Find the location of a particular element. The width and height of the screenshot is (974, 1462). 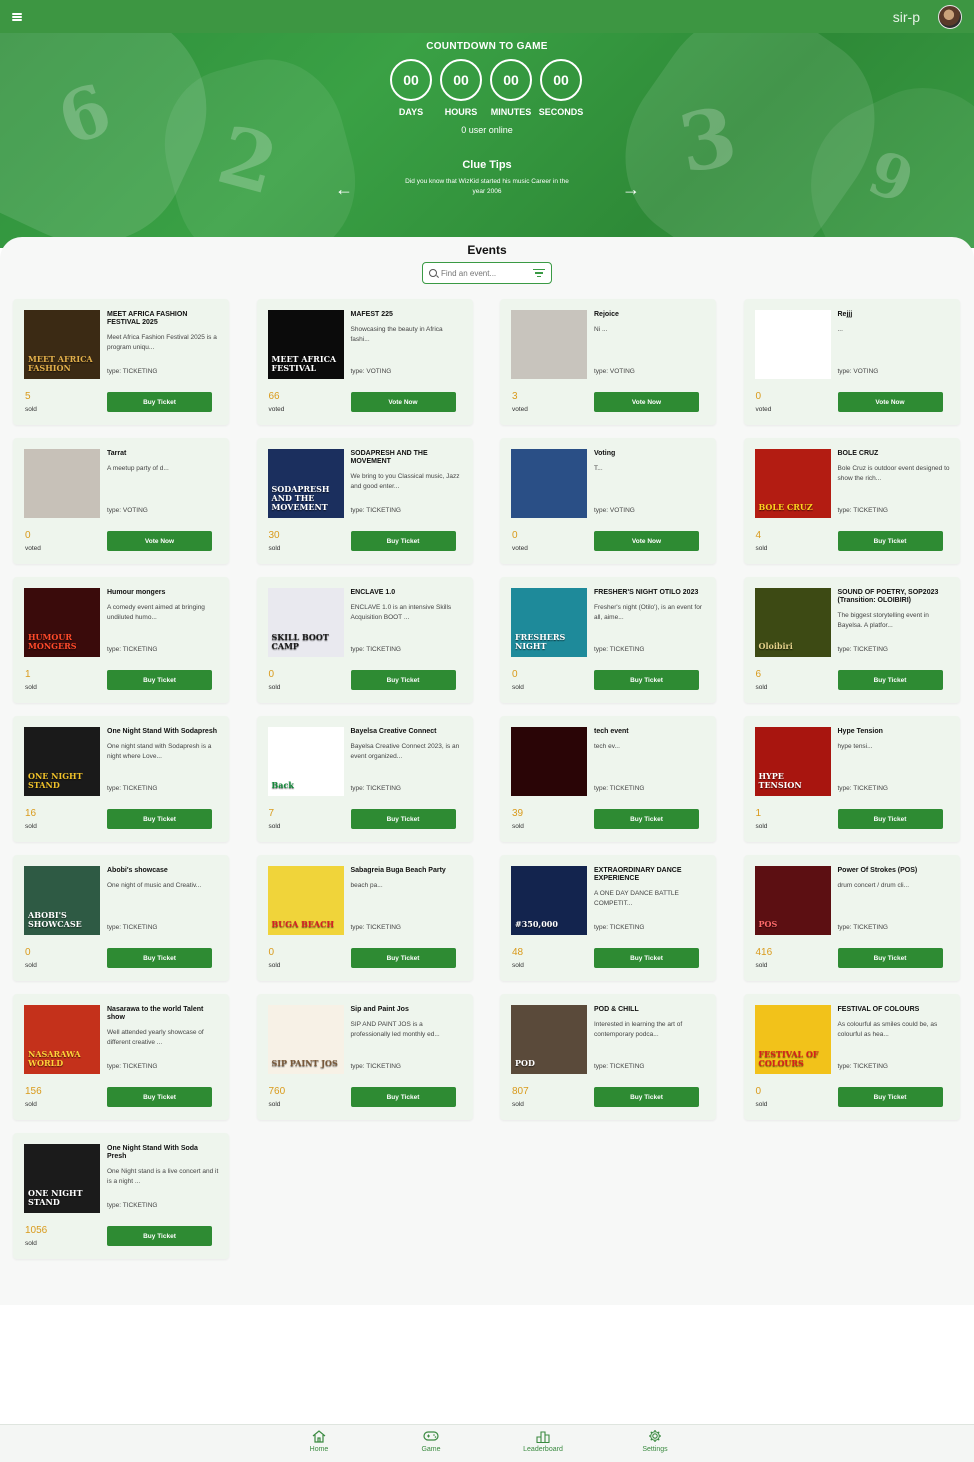

event-count: 0 is located at coordinates (758, 1091).